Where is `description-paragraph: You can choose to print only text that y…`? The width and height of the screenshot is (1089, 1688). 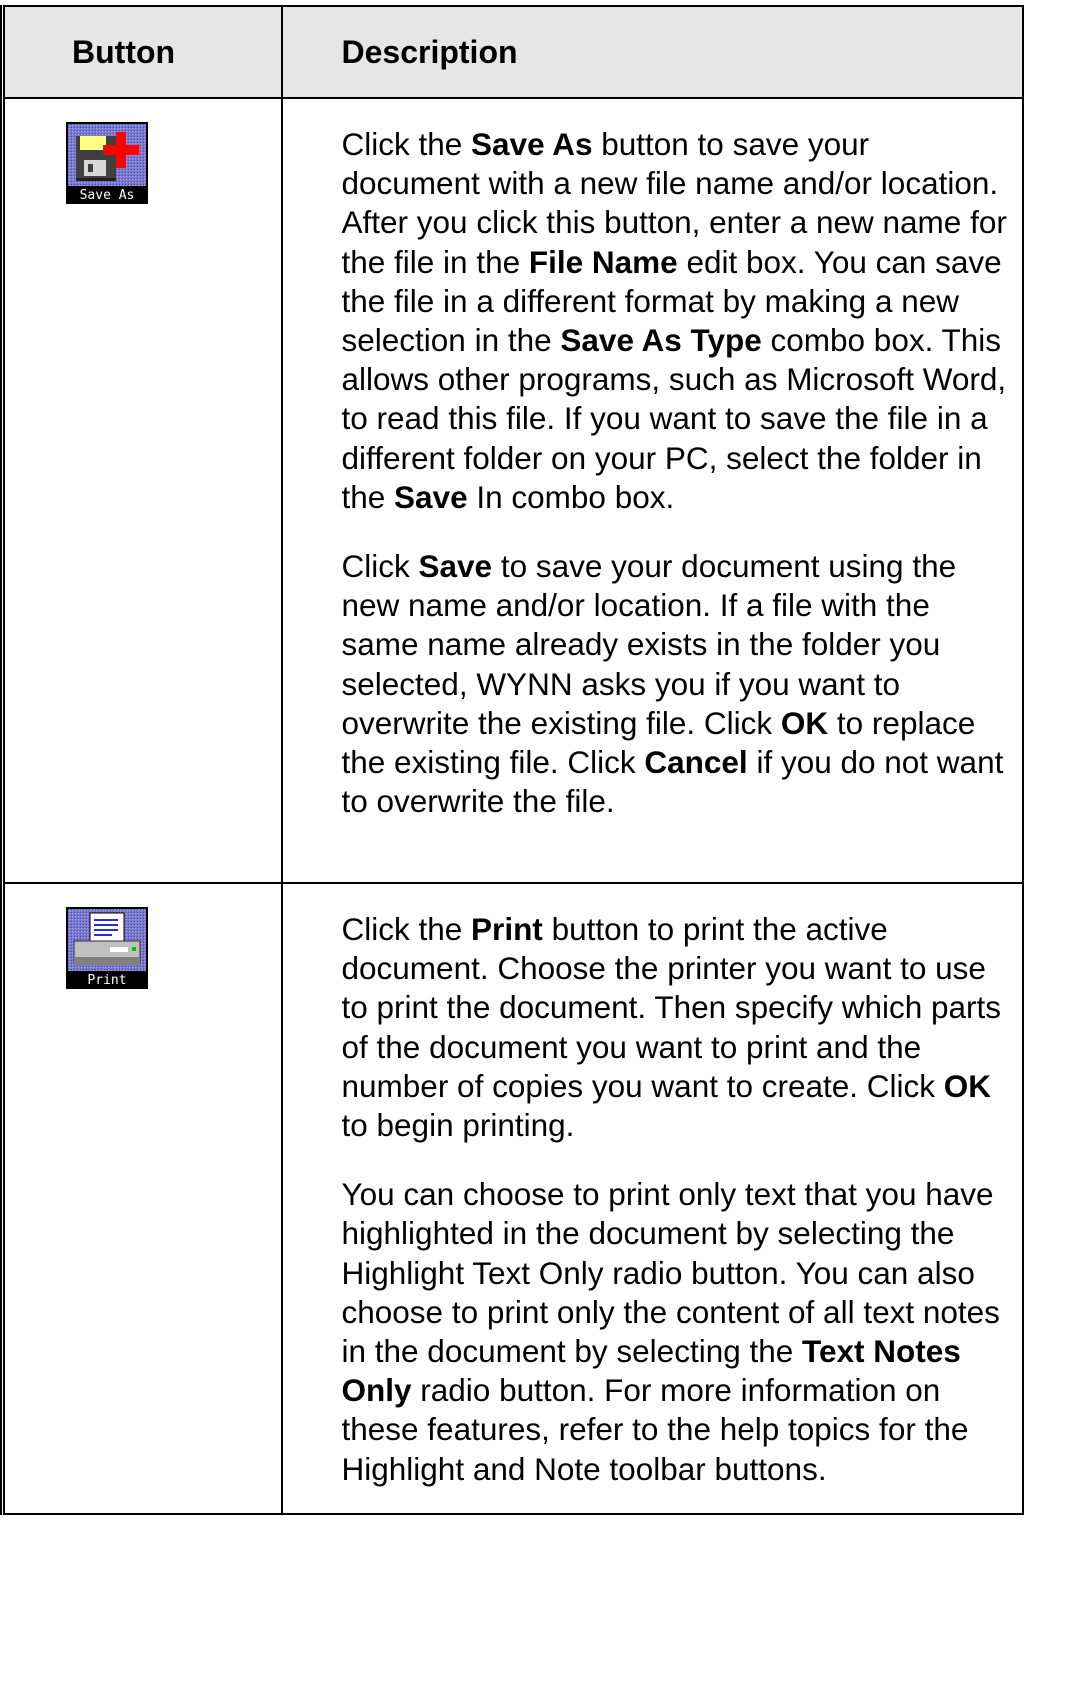
description-paragraph: You can choose to print only text that y… is located at coordinates (675, 1332).